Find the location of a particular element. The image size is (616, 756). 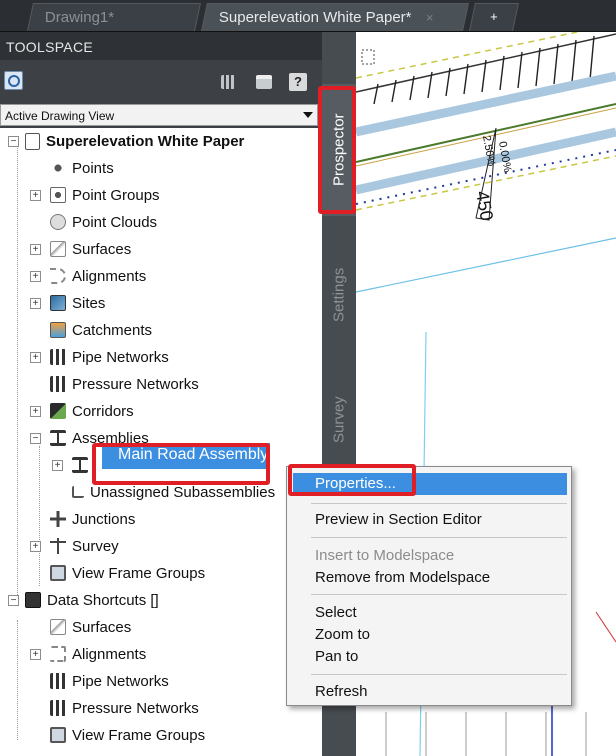

tree-item-junctions: Junctions is located at coordinates (92, 519).